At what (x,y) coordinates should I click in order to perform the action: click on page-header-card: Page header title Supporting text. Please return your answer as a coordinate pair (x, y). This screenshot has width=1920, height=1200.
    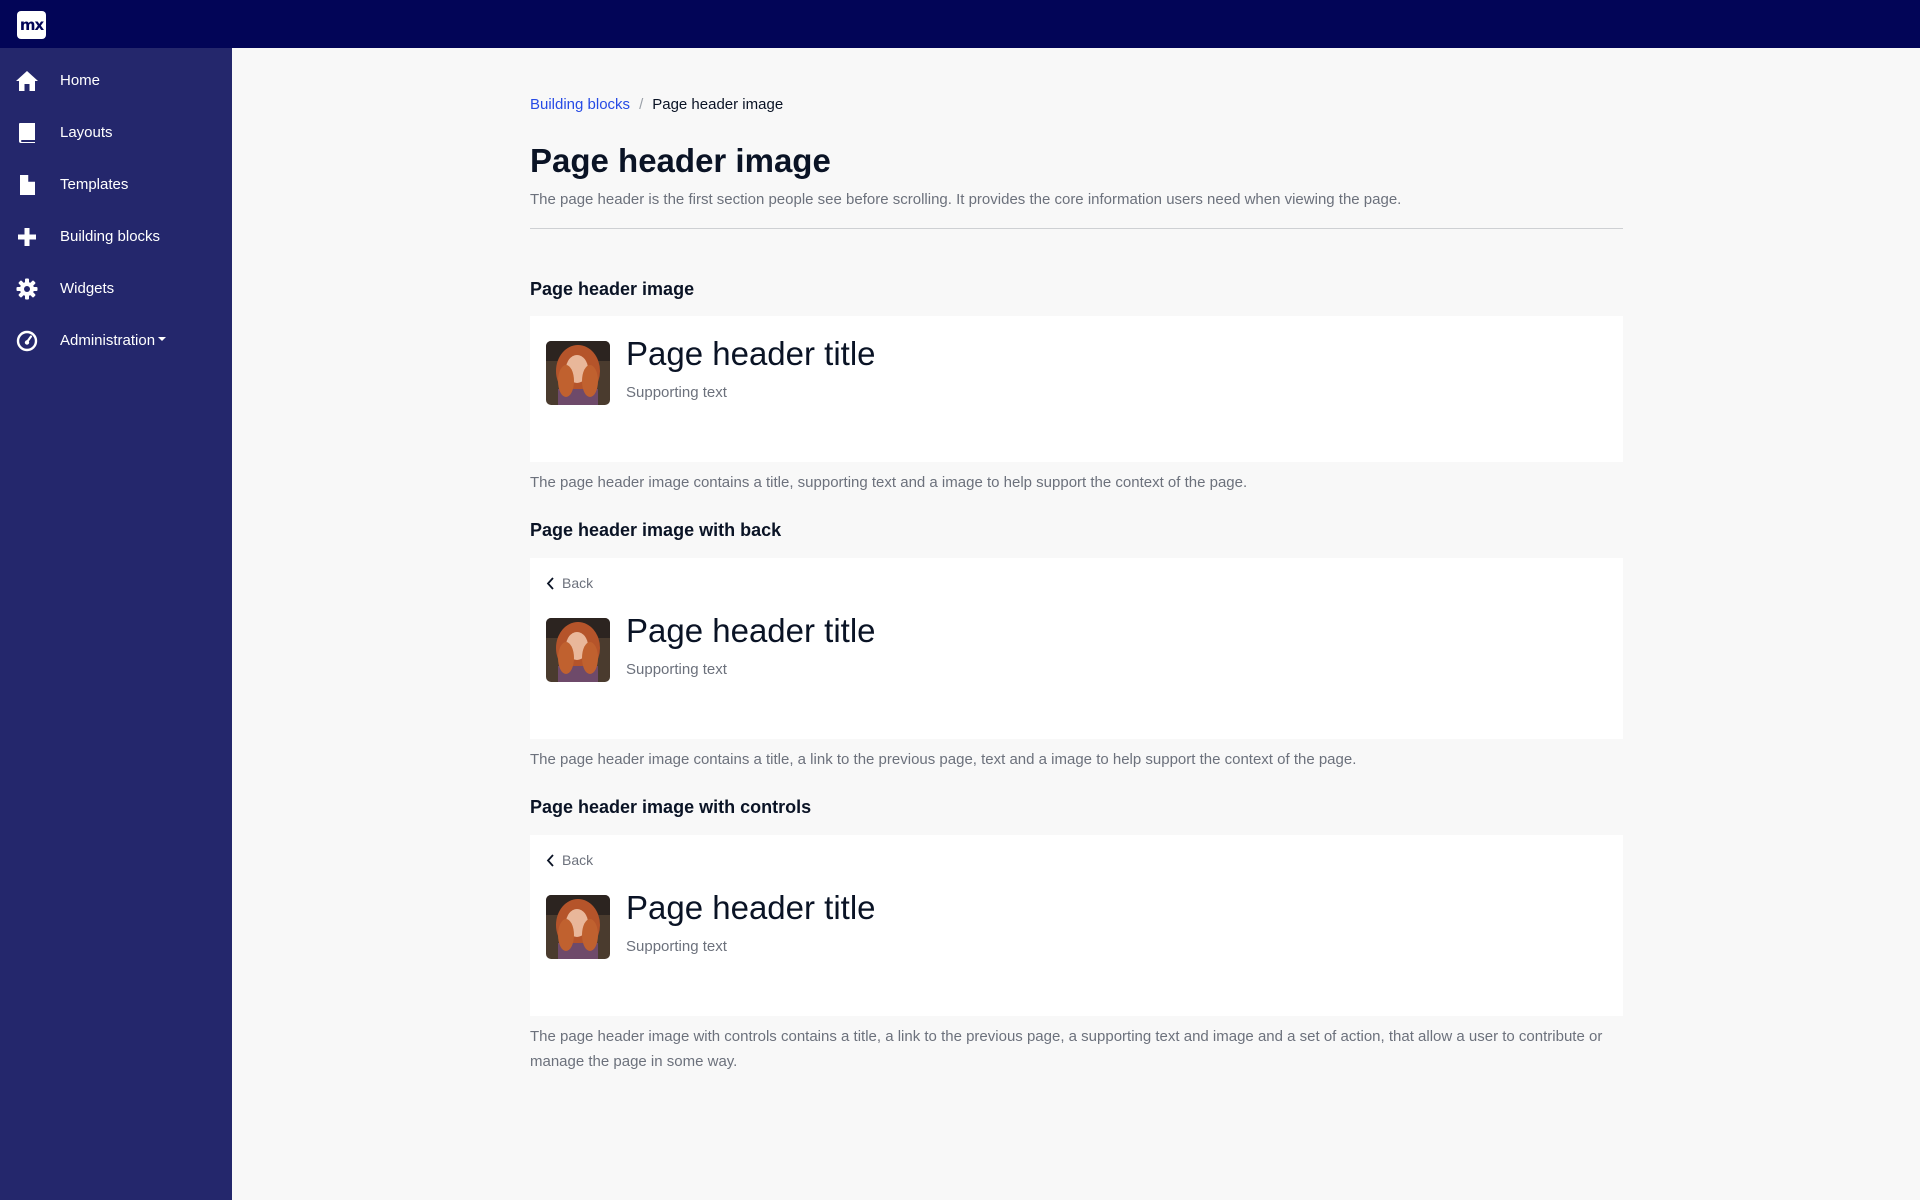
    Looking at the image, I should click on (1076, 389).